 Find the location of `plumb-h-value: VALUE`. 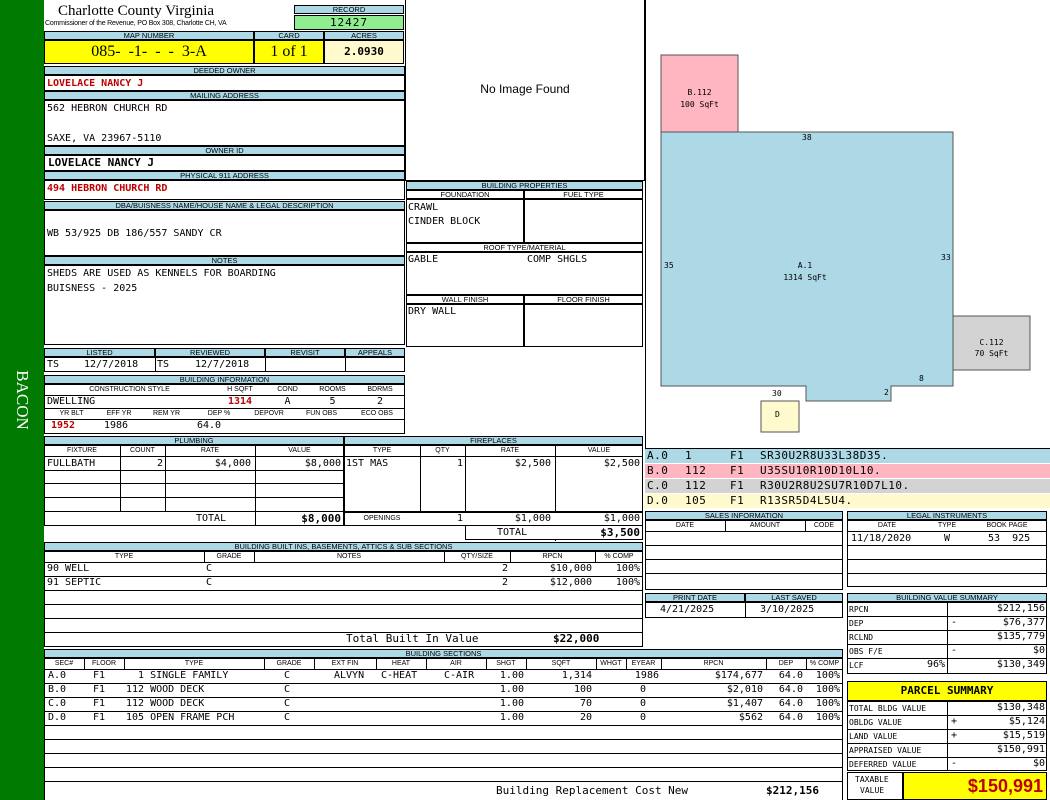

plumb-h-value: VALUE is located at coordinates (299, 450).